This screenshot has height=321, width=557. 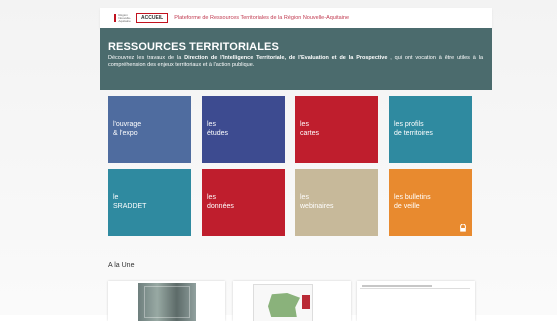 I want to click on tile-webinaires: les webinaires, so click(x=336, y=202).